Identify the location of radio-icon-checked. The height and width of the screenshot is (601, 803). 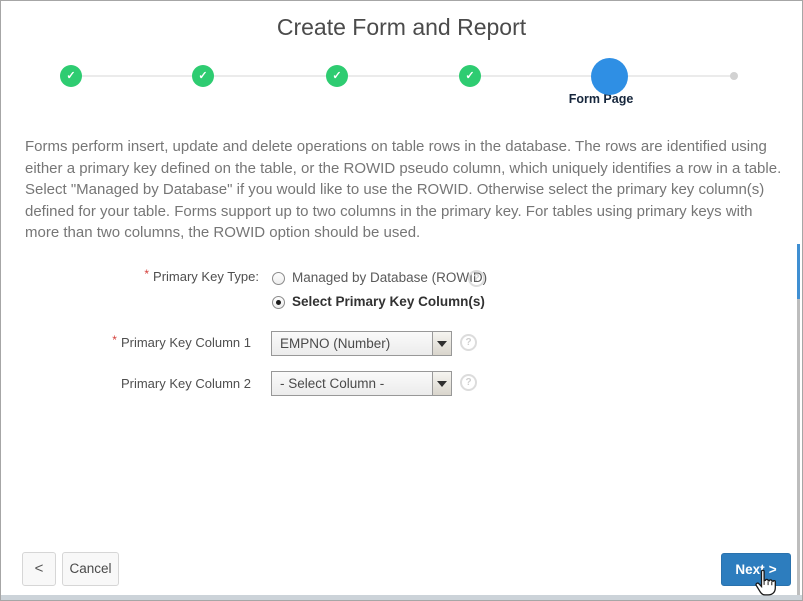
(278, 302).